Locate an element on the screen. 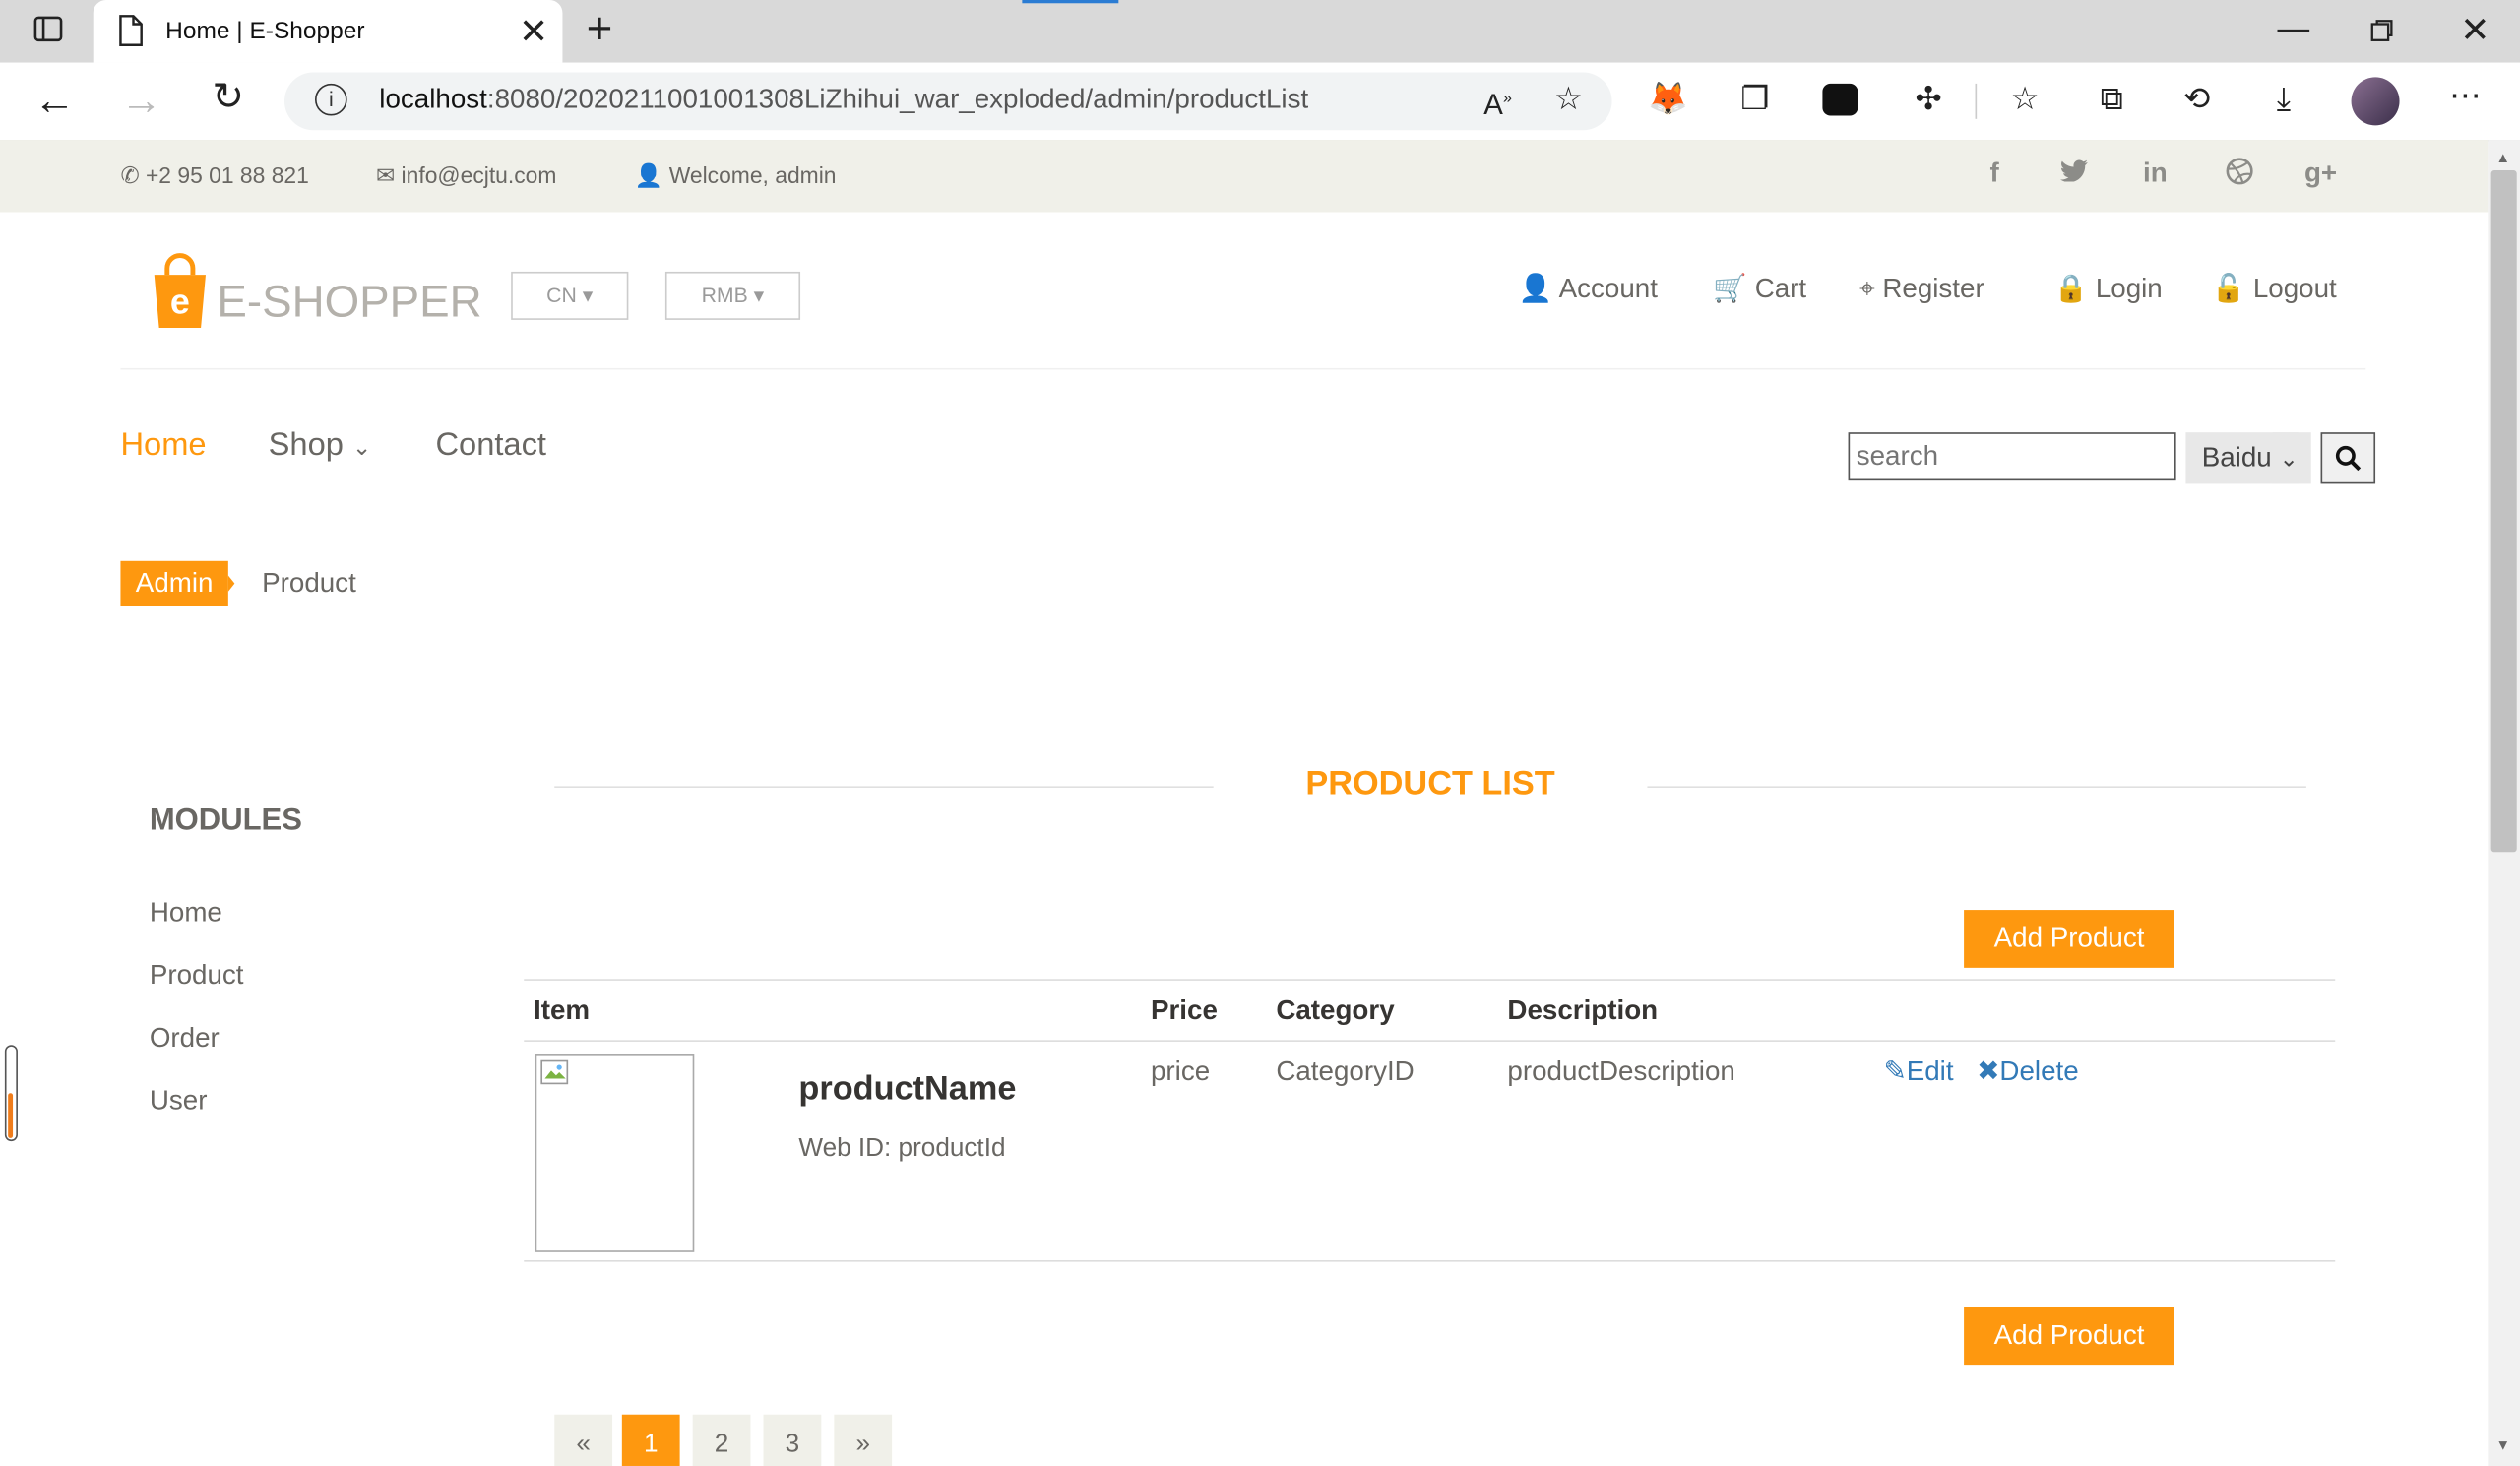 This screenshot has height=1466, width=2520. sidebar-title: MODULES is located at coordinates (225, 821).